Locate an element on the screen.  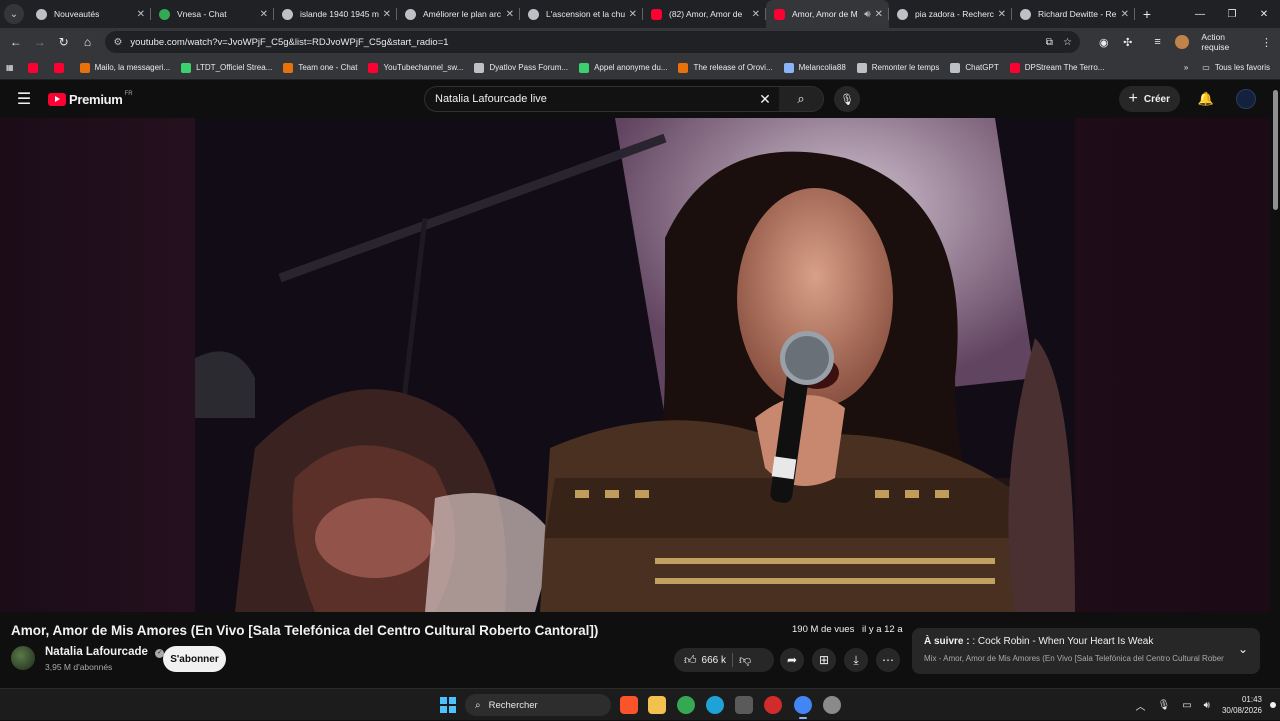
search-query: Natalia Lafourcade live is located at coordinates (593, 99).